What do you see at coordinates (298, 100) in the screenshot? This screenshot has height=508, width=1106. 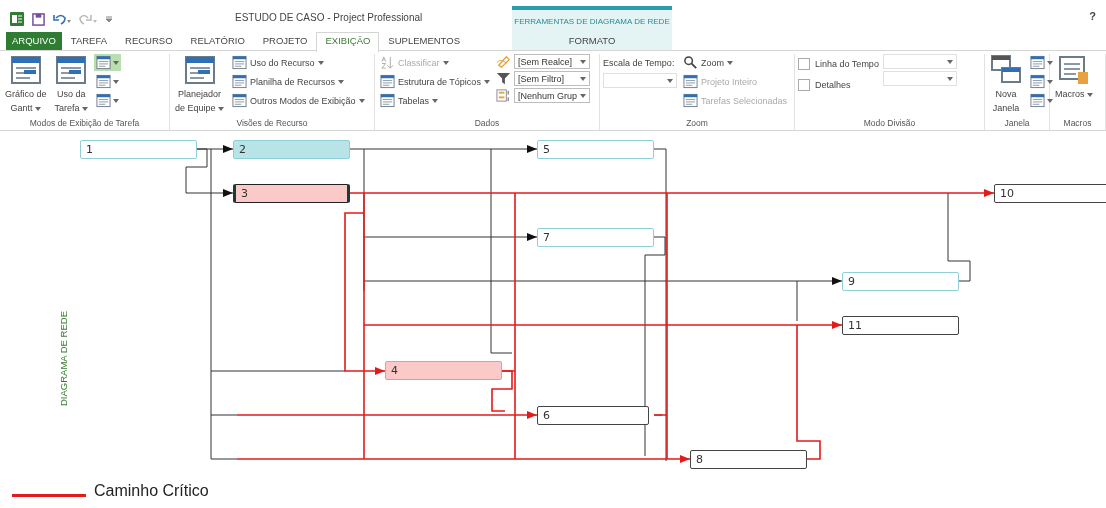 I see `ribbon-button: Outros Modos de Exibição` at bounding box center [298, 100].